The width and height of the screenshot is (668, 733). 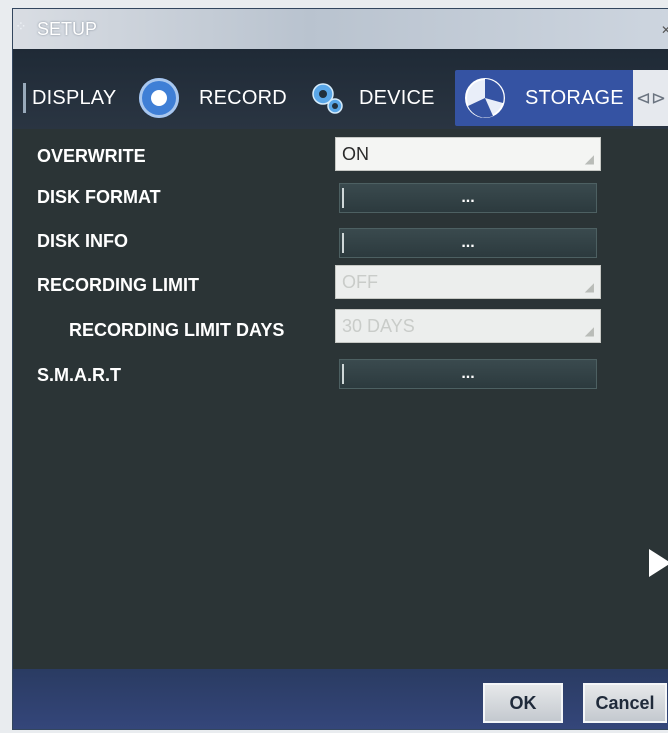 I want to click on tab-bar: DISPLAY RECORD DEVICE STORAGE ⊲⊳, so click(x=340, y=89).